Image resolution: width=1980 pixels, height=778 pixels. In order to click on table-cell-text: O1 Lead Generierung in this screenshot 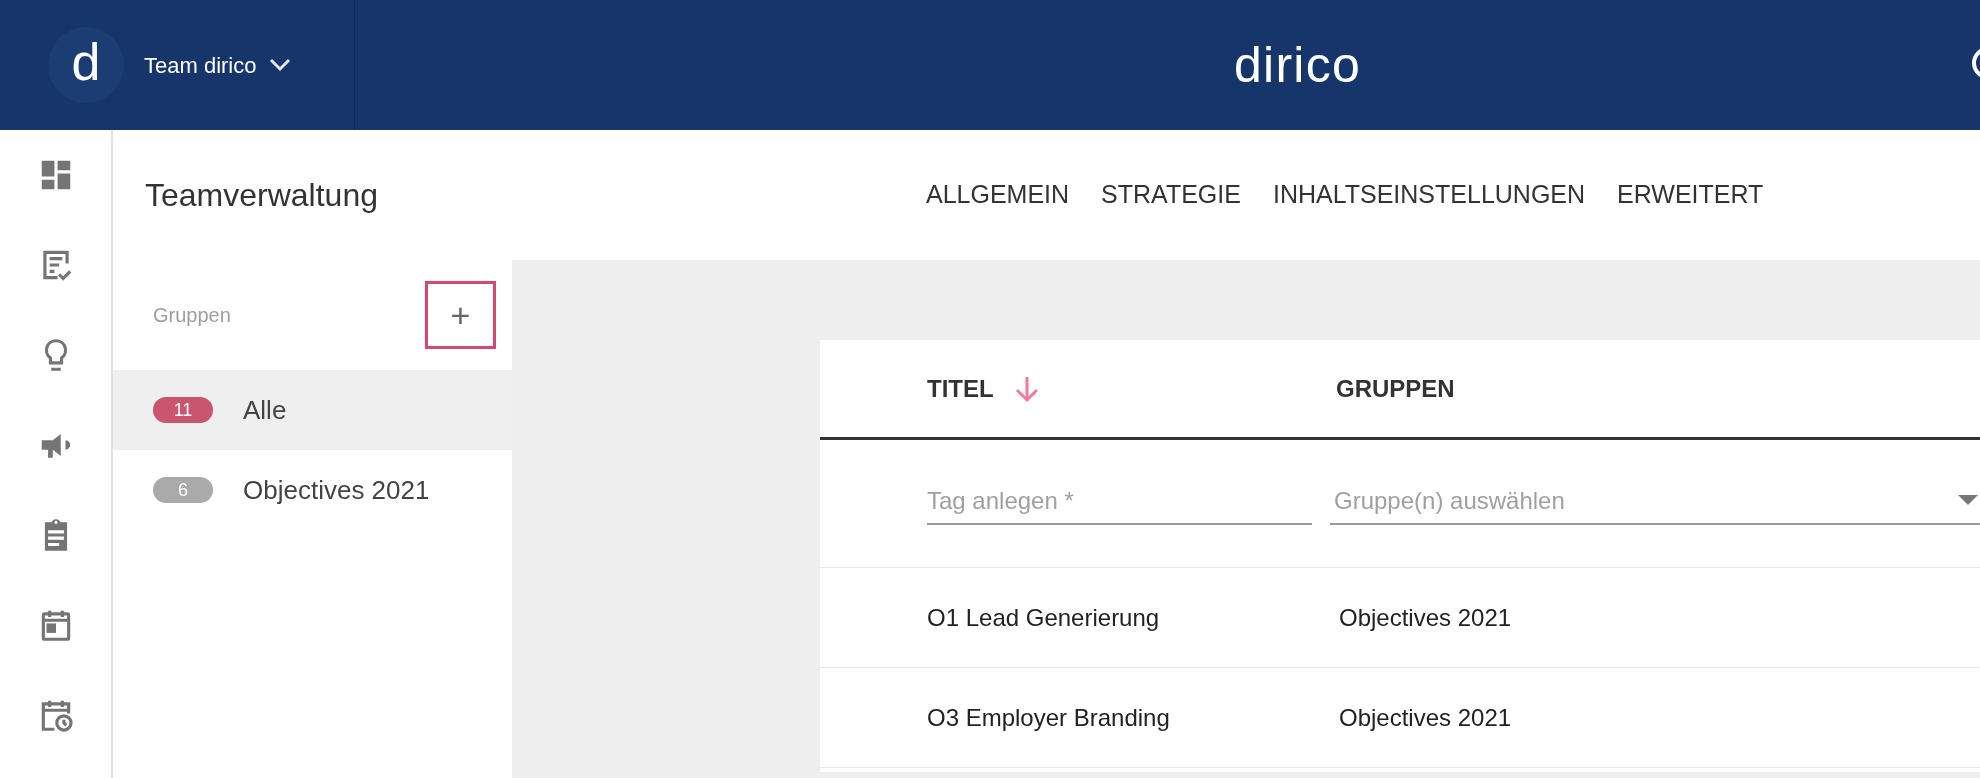, I will do `click(1044, 617)`.